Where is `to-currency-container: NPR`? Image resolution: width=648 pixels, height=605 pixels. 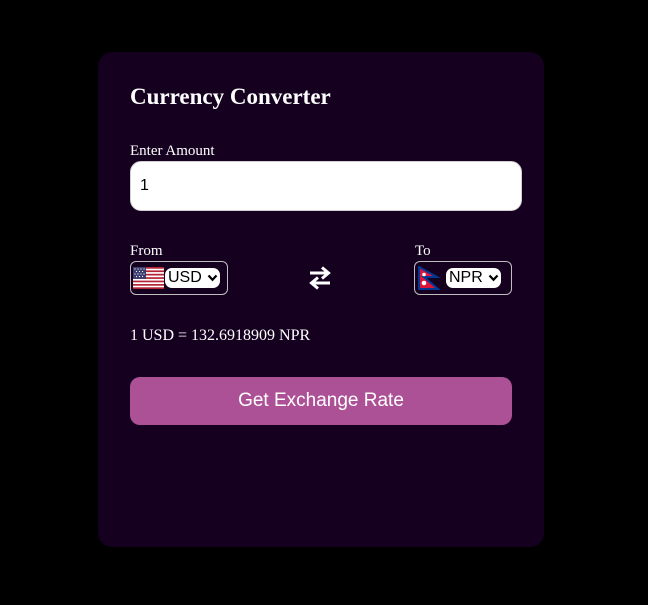 to-currency-container: NPR is located at coordinates (463, 278).